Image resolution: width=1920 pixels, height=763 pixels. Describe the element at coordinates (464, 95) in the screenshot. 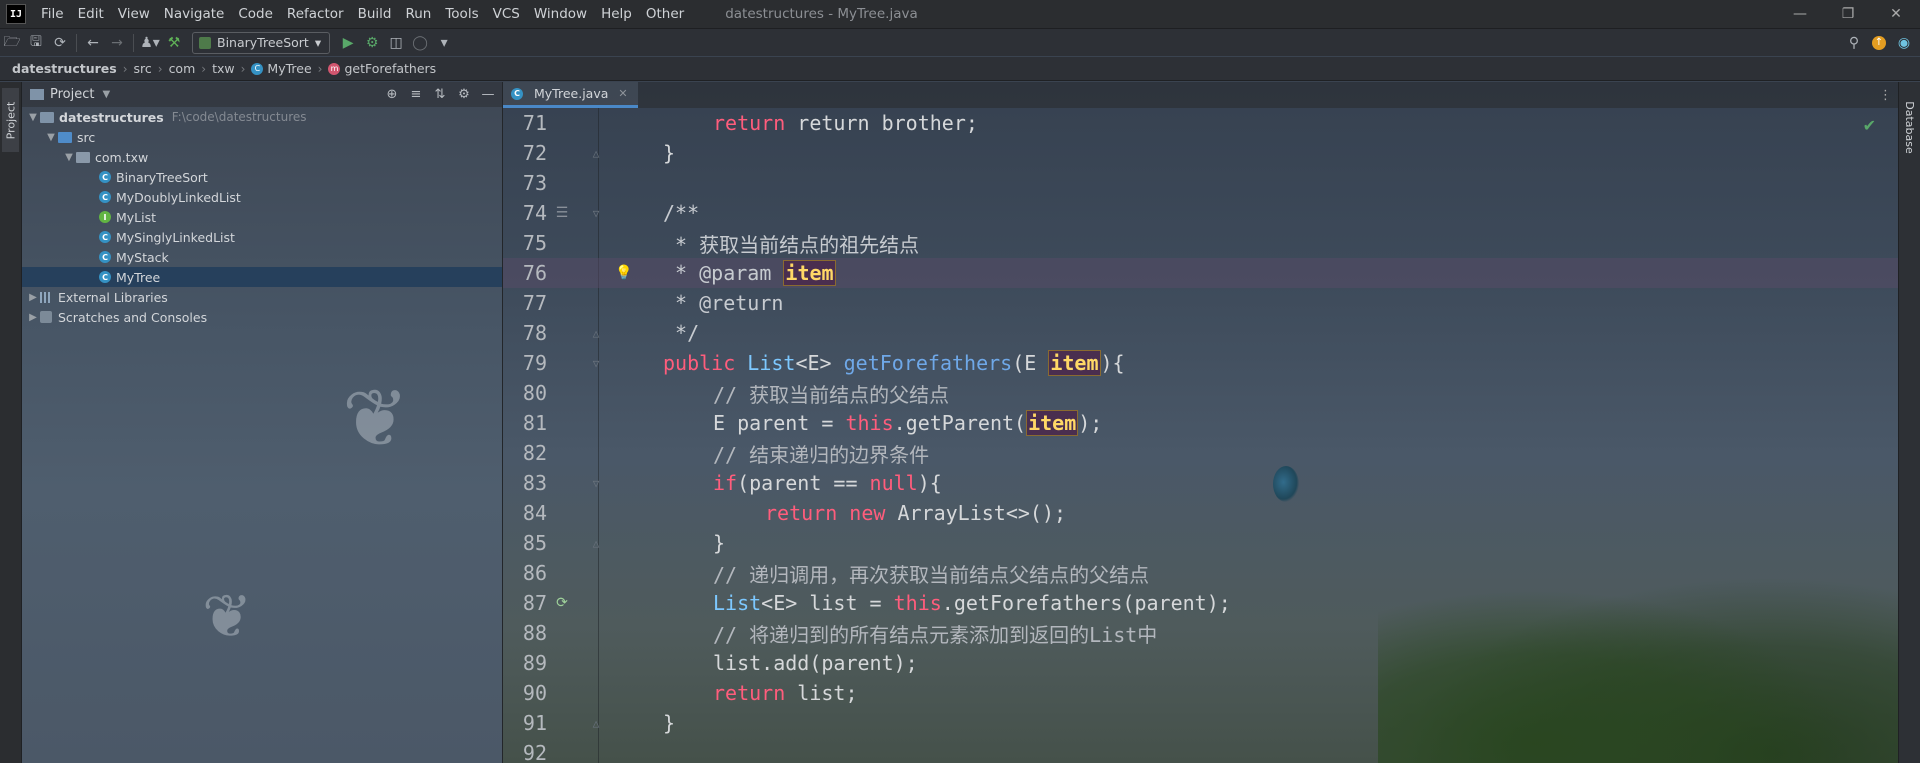

I see `gear-icon: ⚙` at that location.